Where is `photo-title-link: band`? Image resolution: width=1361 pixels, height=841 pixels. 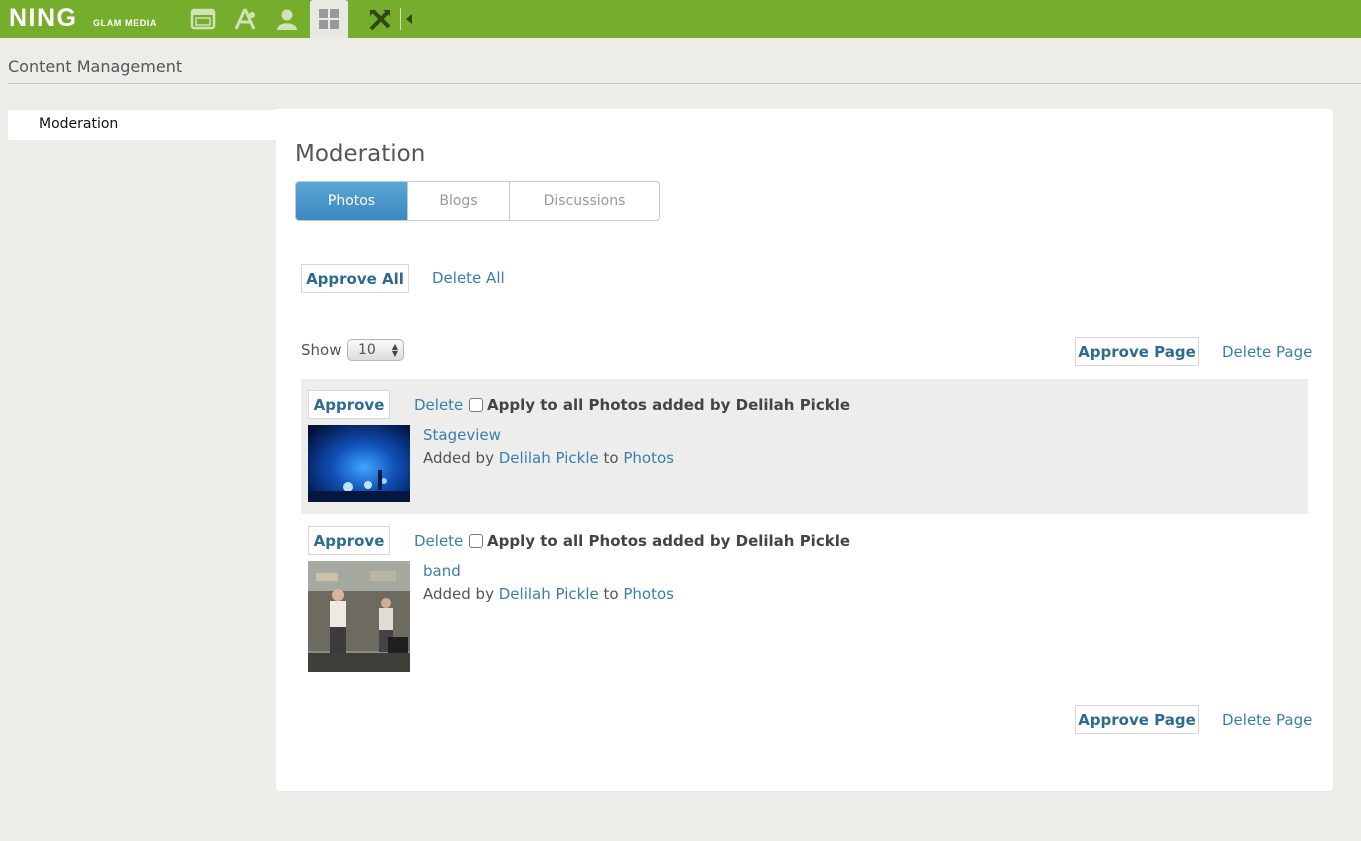
photo-title-link: band is located at coordinates (442, 571).